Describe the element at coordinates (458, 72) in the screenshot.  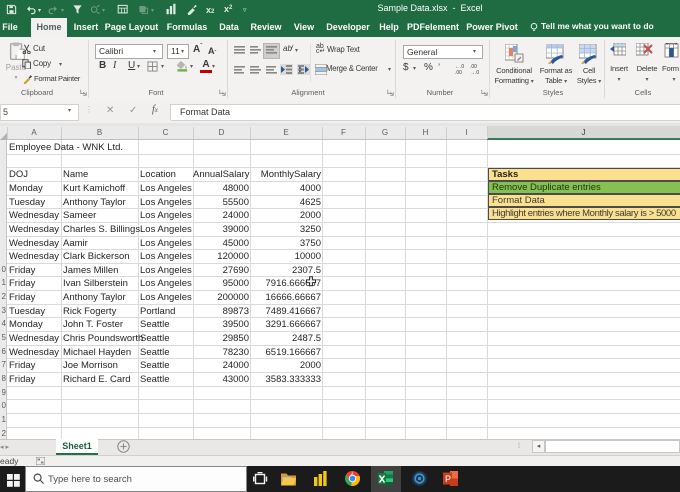
I see `svg-text: .00` at that location.